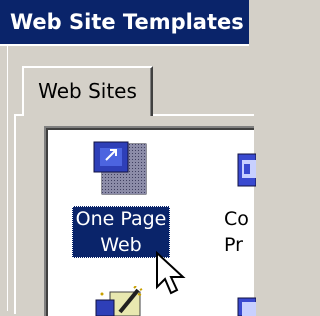 This screenshot has width=320, height=316. What do you see at coordinates (120, 168) in the screenshot?
I see `one-page-web-icon` at bounding box center [120, 168].